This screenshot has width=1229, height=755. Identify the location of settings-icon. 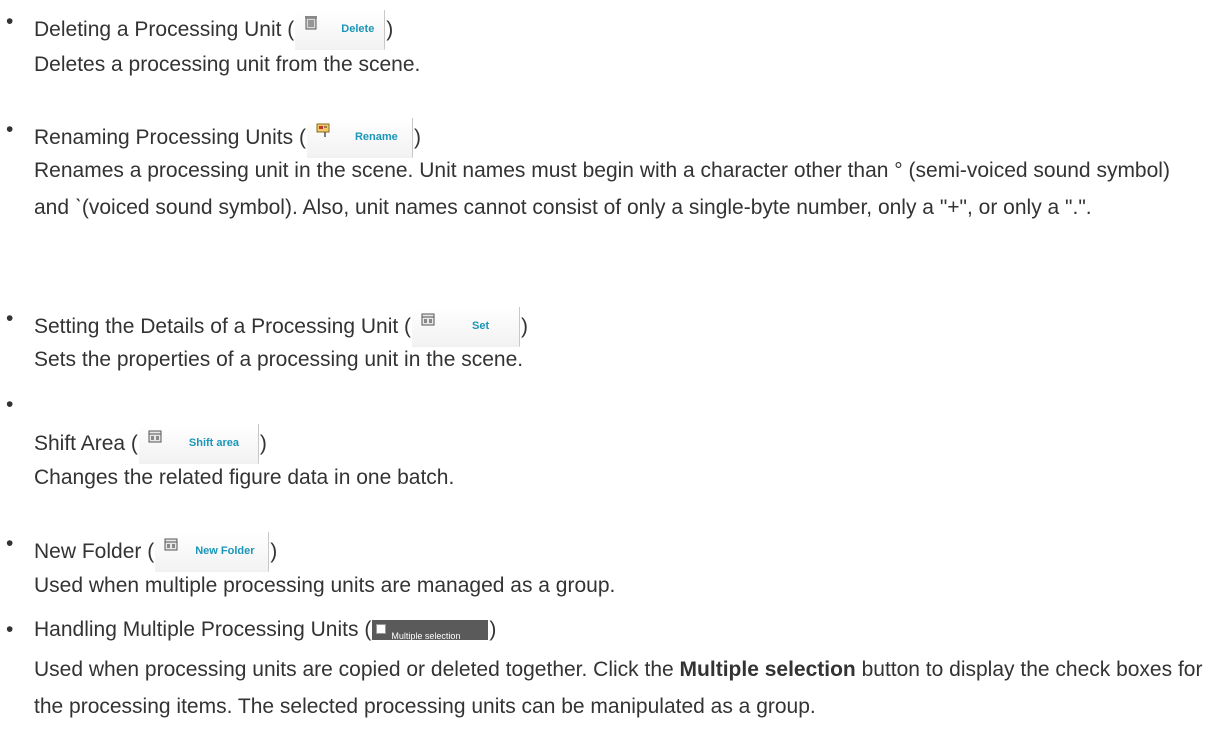
(428, 319).